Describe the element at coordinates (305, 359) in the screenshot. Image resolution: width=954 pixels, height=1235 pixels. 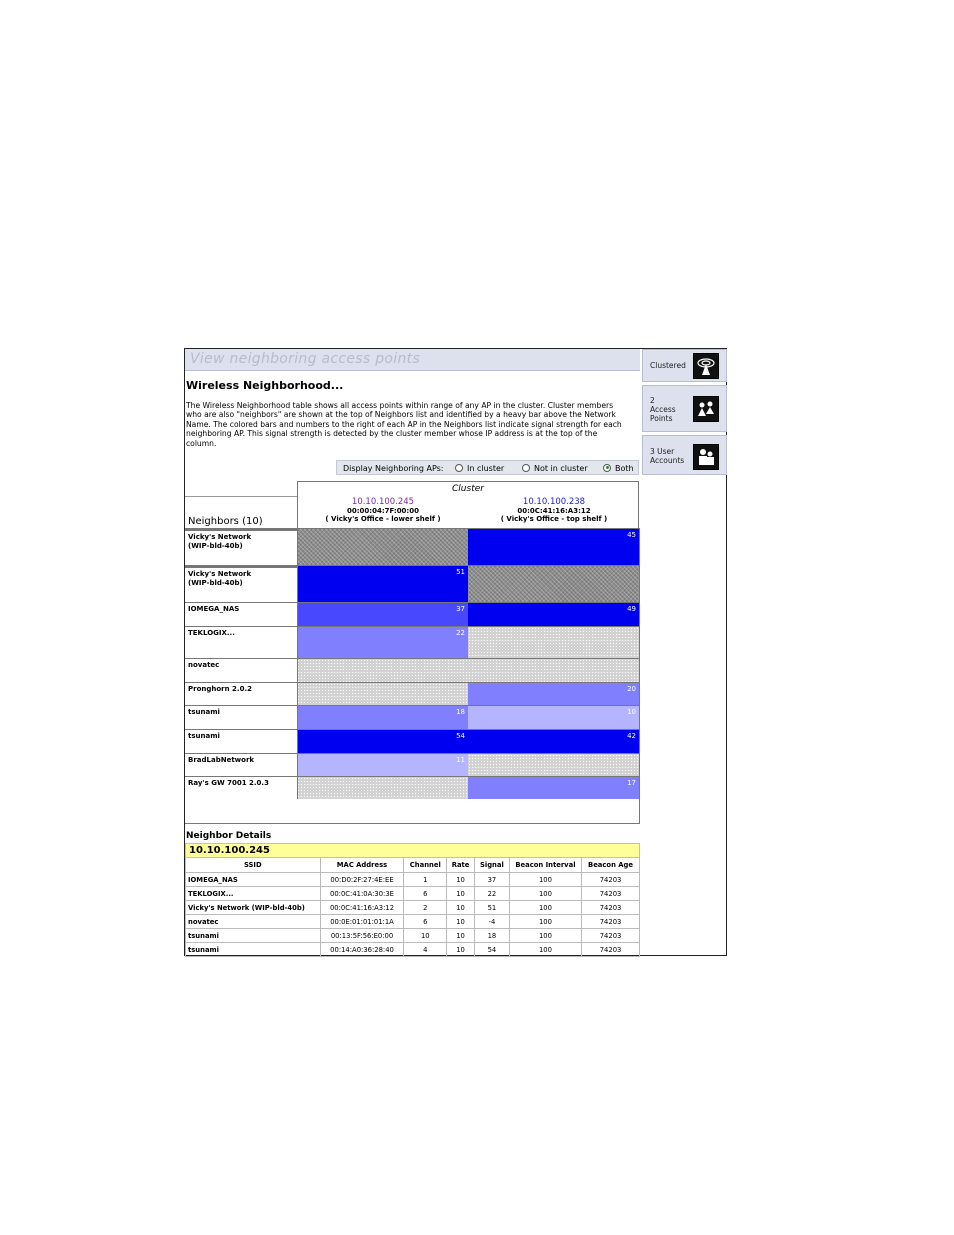
I see `page-title: View neighboring access points` at that location.